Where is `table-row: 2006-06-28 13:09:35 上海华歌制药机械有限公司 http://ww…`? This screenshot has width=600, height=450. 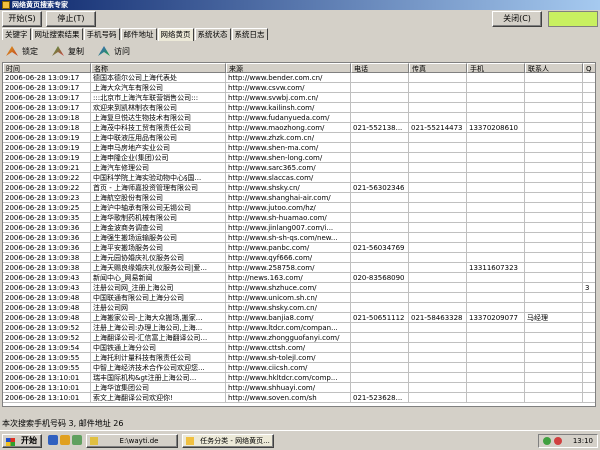
table-row: 2006-06-28 13:09:35 上海华歌制药机械有限公司 http://ww… is located at coordinates (299, 218).